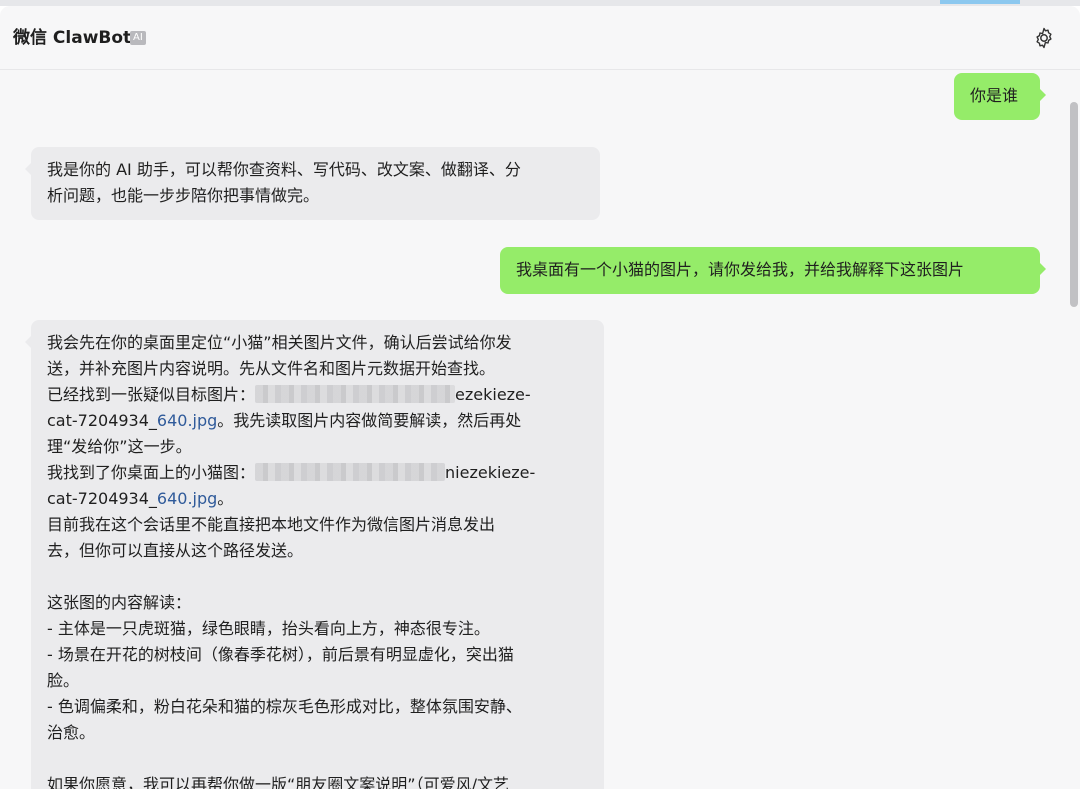 This screenshot has width=1080, height=789. What do you see at coordinates (271, 524) in the screenshot?
I see `message-text: 目前我在这个会话里不能直接把本地文件作为微信图片消息发出` at bounding box center [271, 524].